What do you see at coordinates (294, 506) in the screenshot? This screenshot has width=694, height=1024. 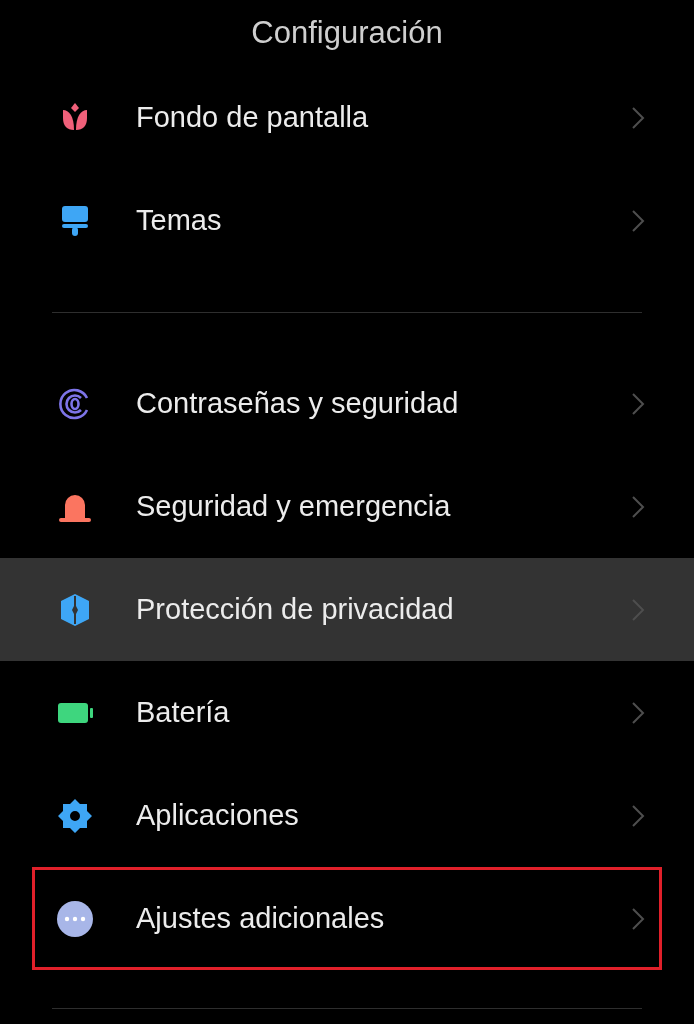 I see `row-label: Seguridad y emergencia` at bounding box center [294, 506].